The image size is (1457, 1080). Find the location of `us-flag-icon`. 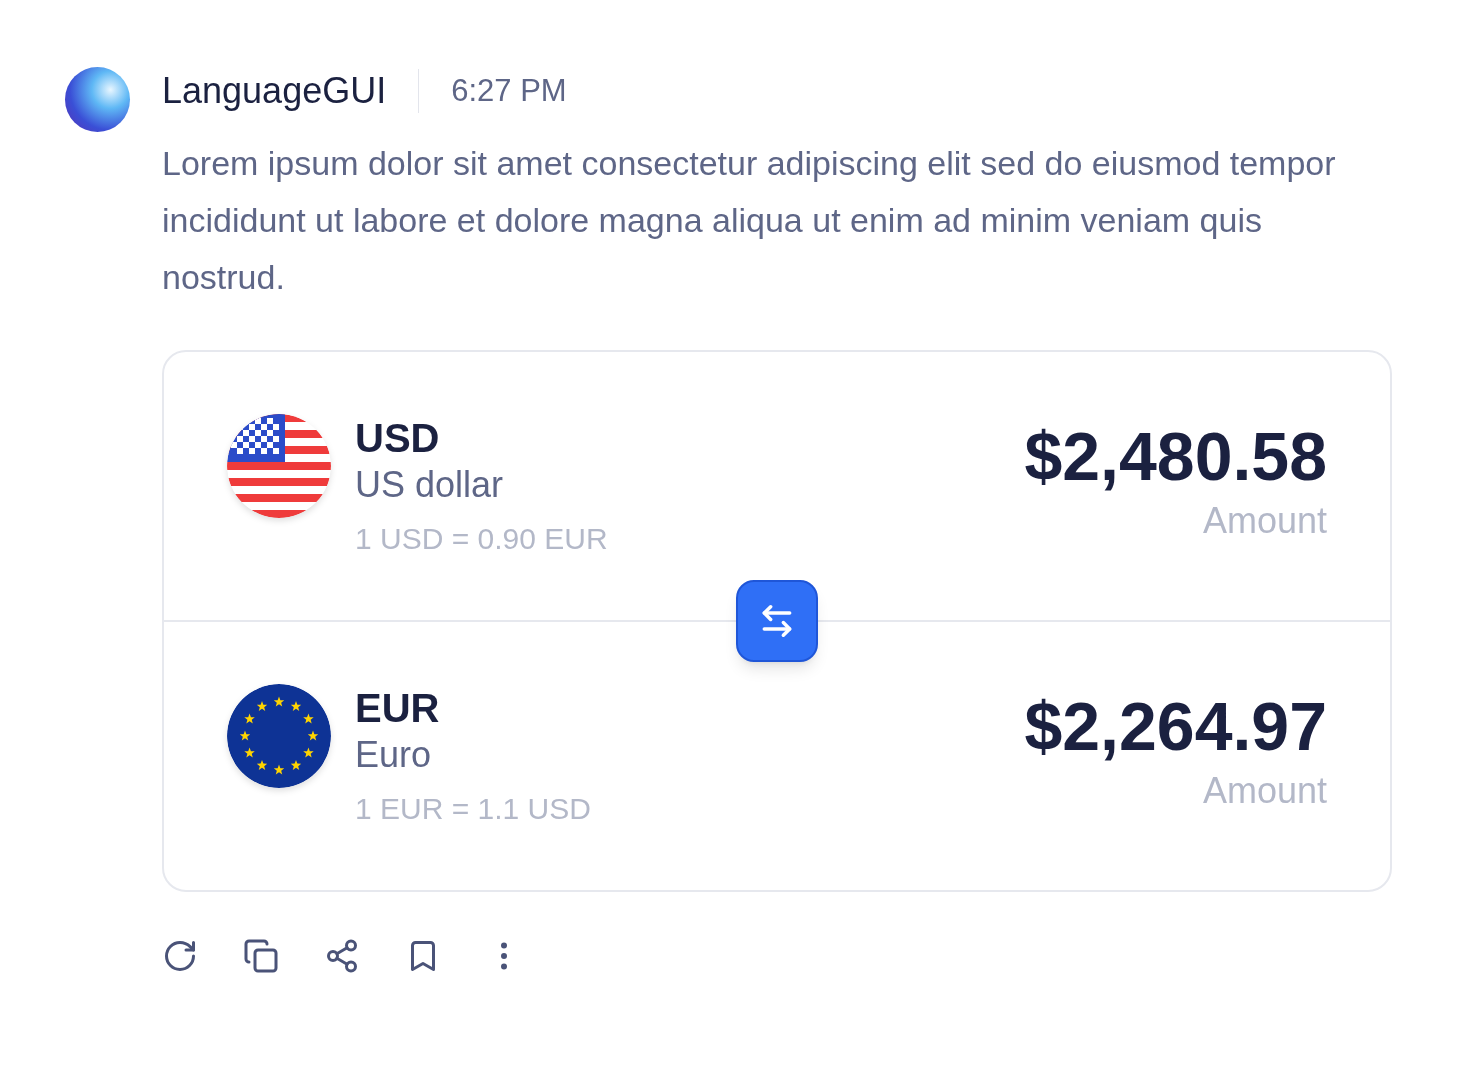

us-flag-icon is located at coordinates (279, 466).